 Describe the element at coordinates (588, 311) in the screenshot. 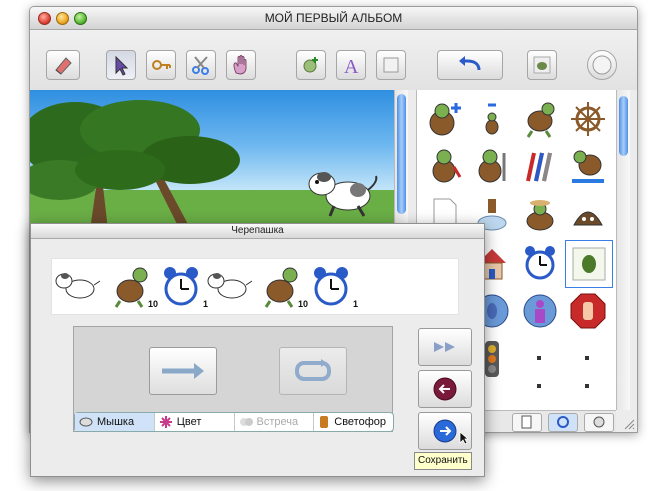

I see `stop-hand-item` at that location.